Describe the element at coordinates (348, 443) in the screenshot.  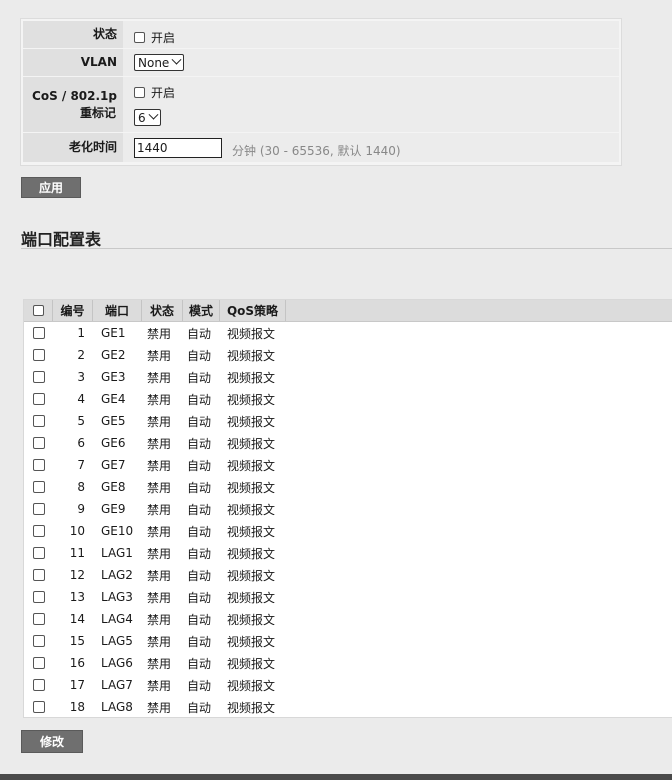
I see `table-row: 6 GE6 禁用 自动 视频报文` at that location.